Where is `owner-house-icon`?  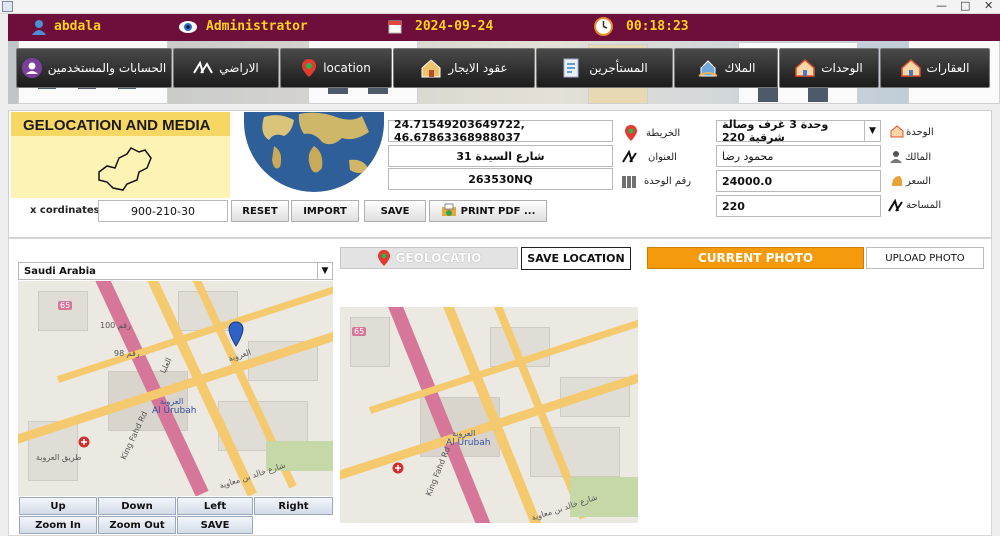
owner-house-icon is located at coordinates (707, 68).